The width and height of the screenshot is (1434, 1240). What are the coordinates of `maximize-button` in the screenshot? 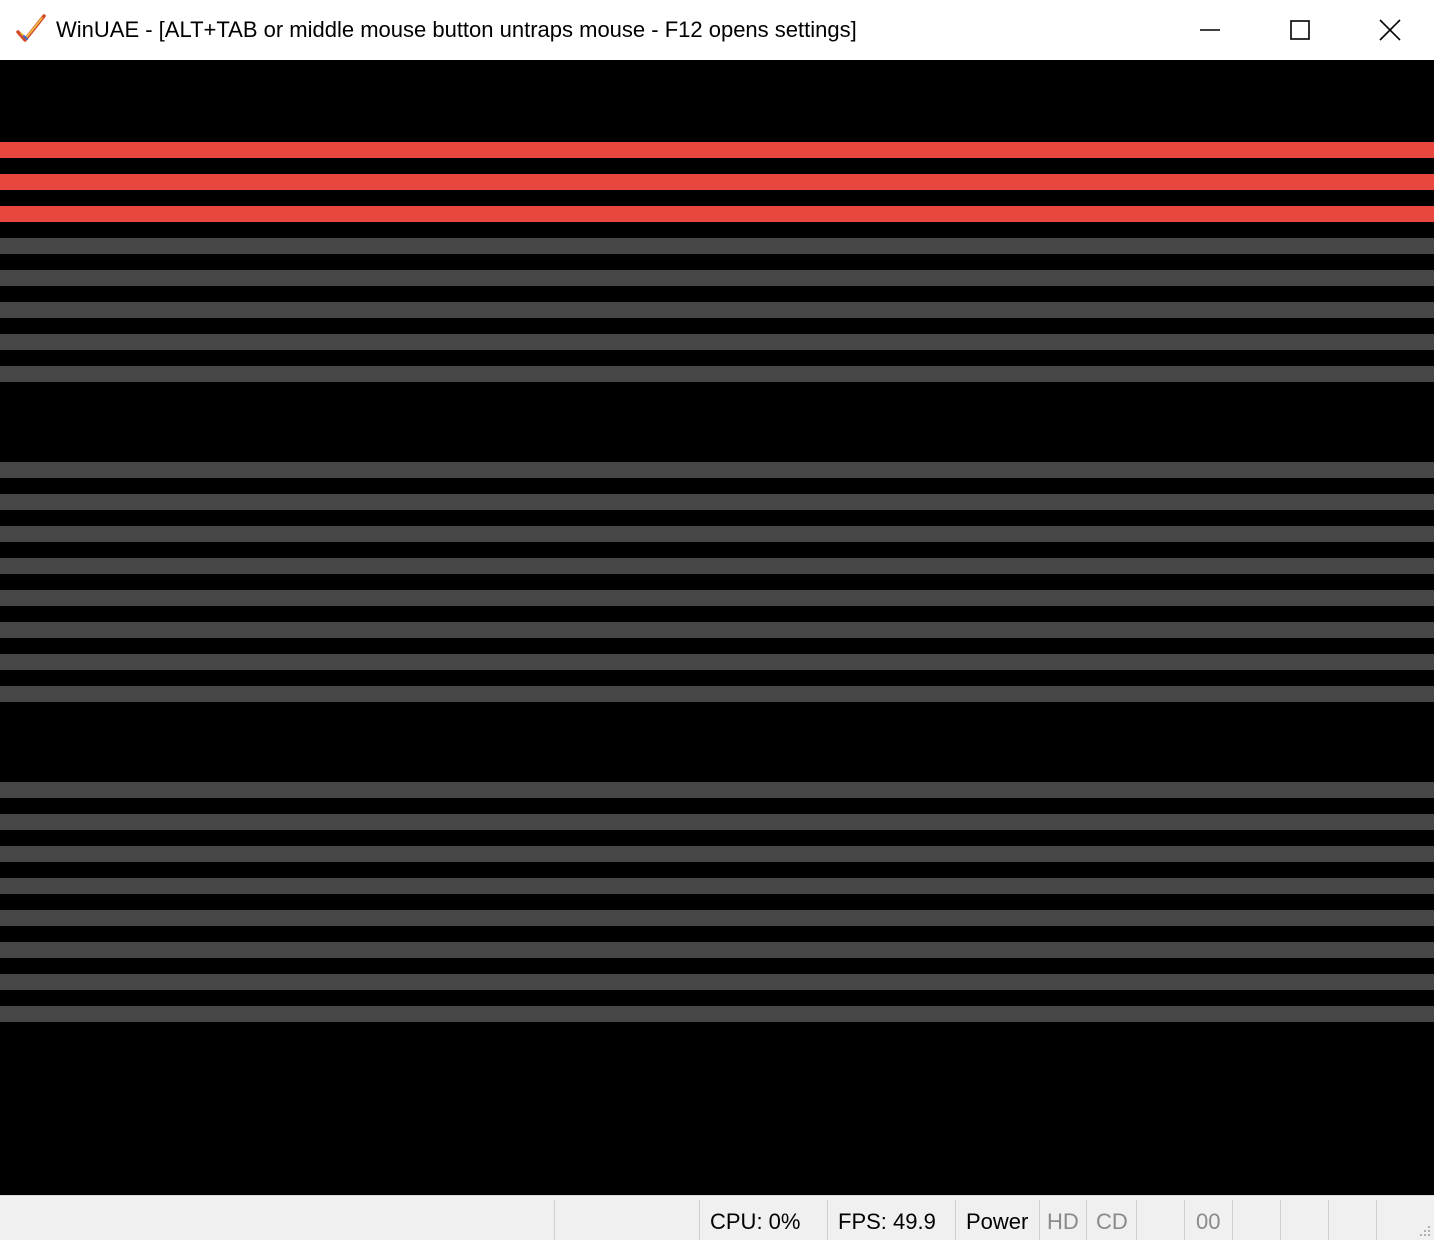 It's located at (1300, 30).